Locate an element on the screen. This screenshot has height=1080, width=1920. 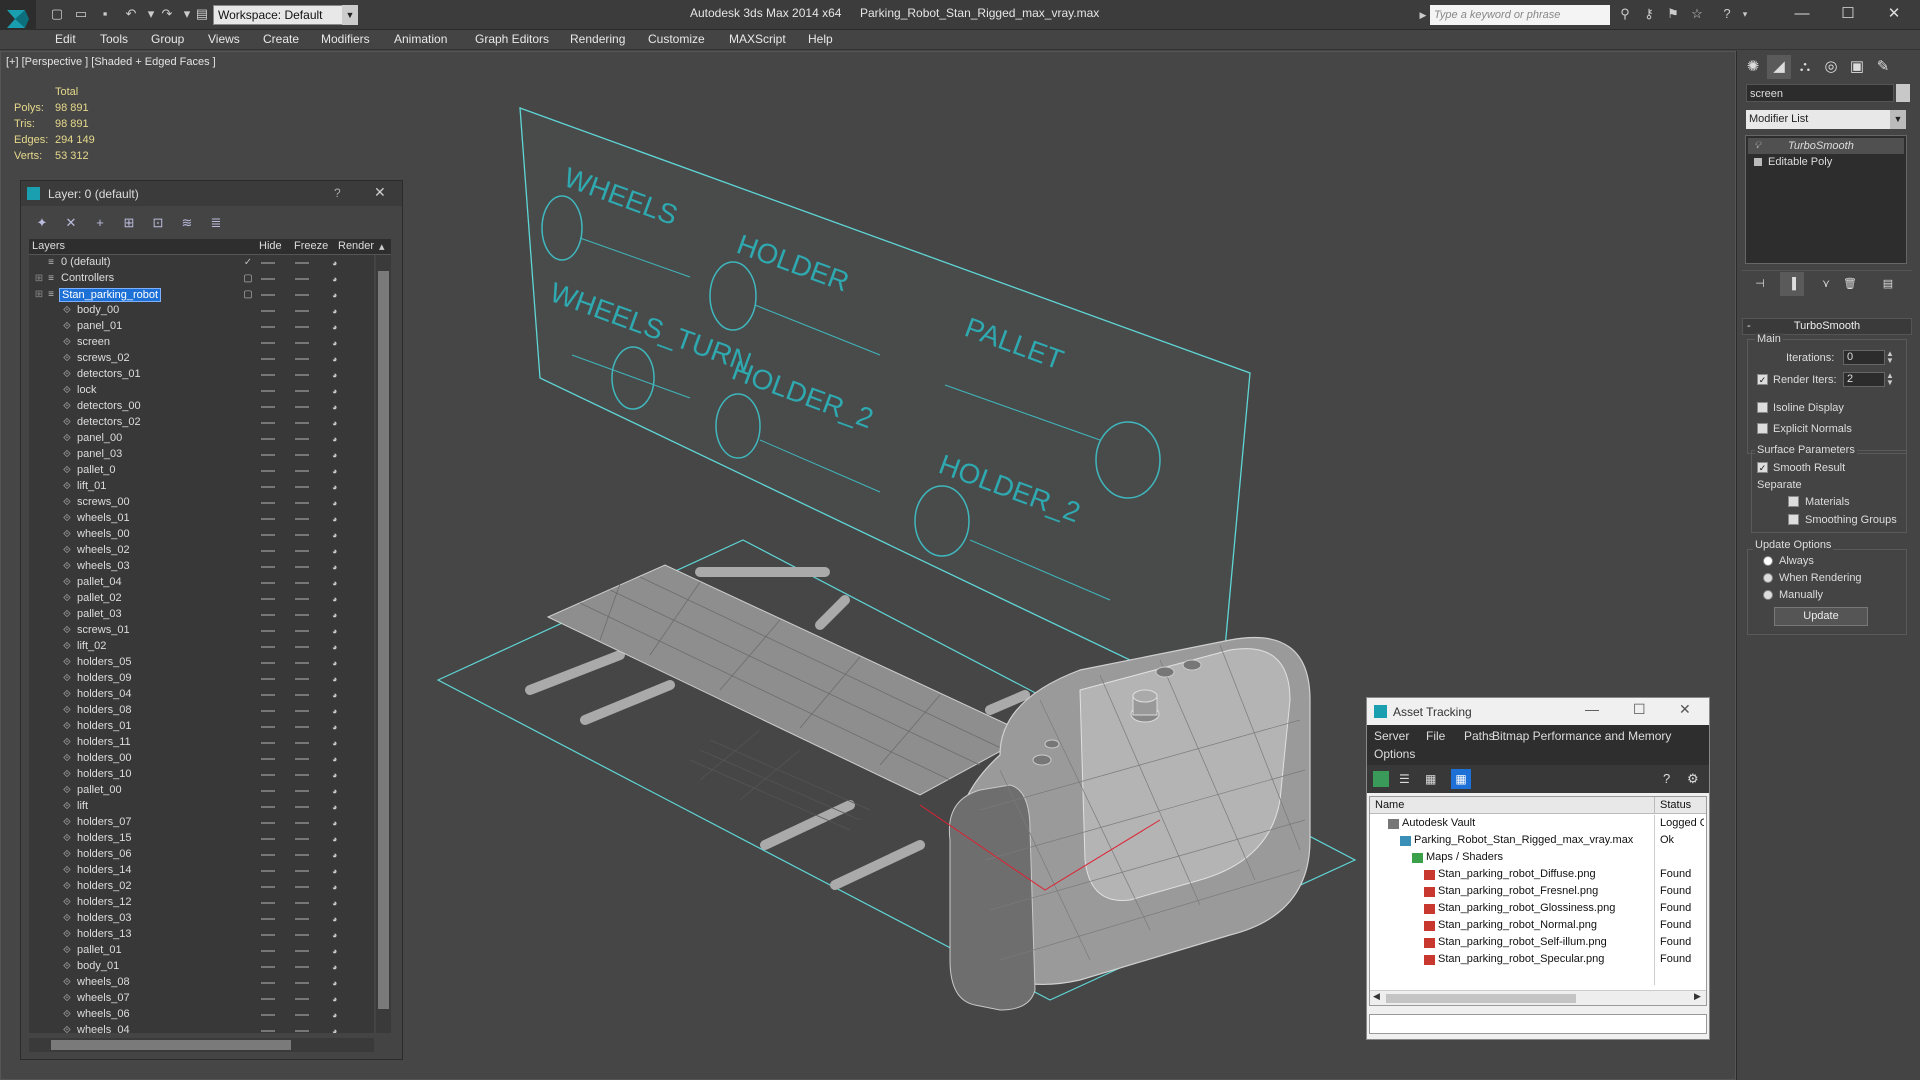
menu-edit: Edit is located at coordinates (65, 39).